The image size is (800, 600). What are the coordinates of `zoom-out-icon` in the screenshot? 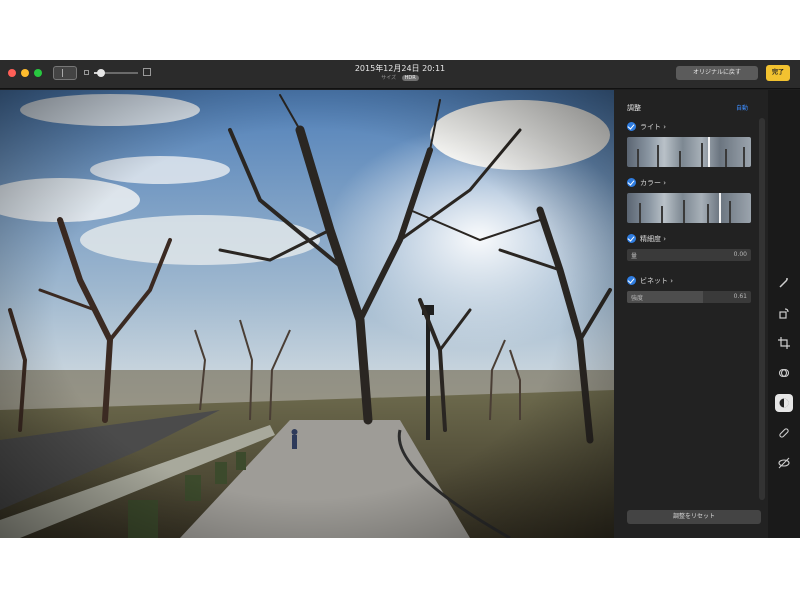 It's located at (86, 72).